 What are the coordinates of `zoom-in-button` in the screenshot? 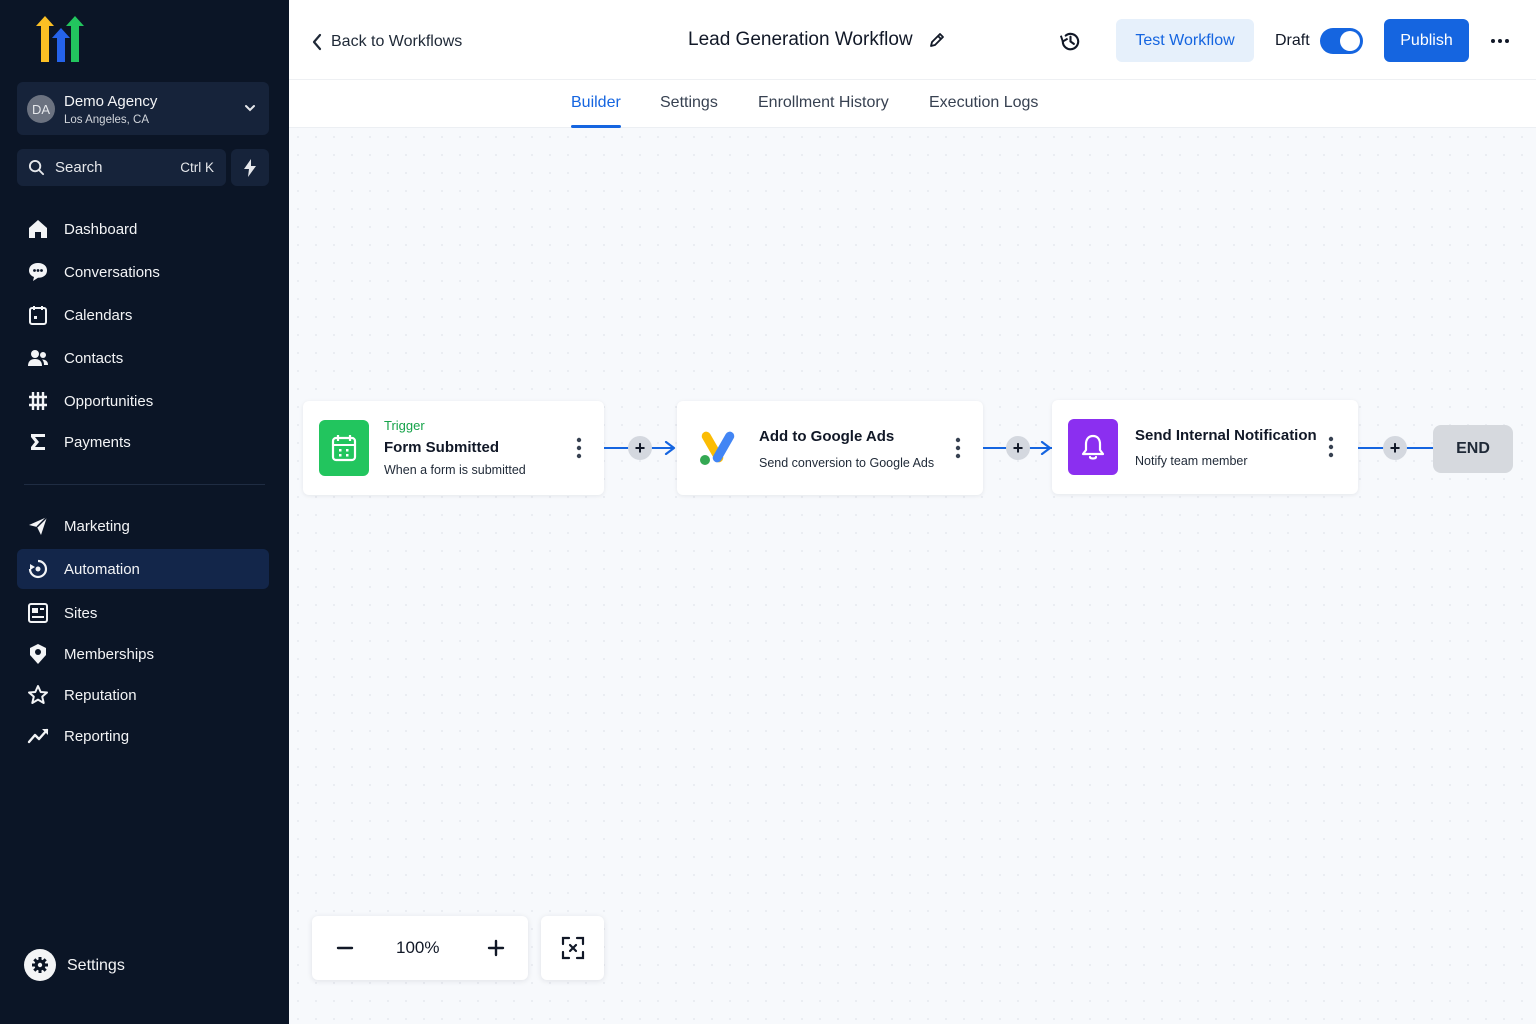 It's located at (496, 948).